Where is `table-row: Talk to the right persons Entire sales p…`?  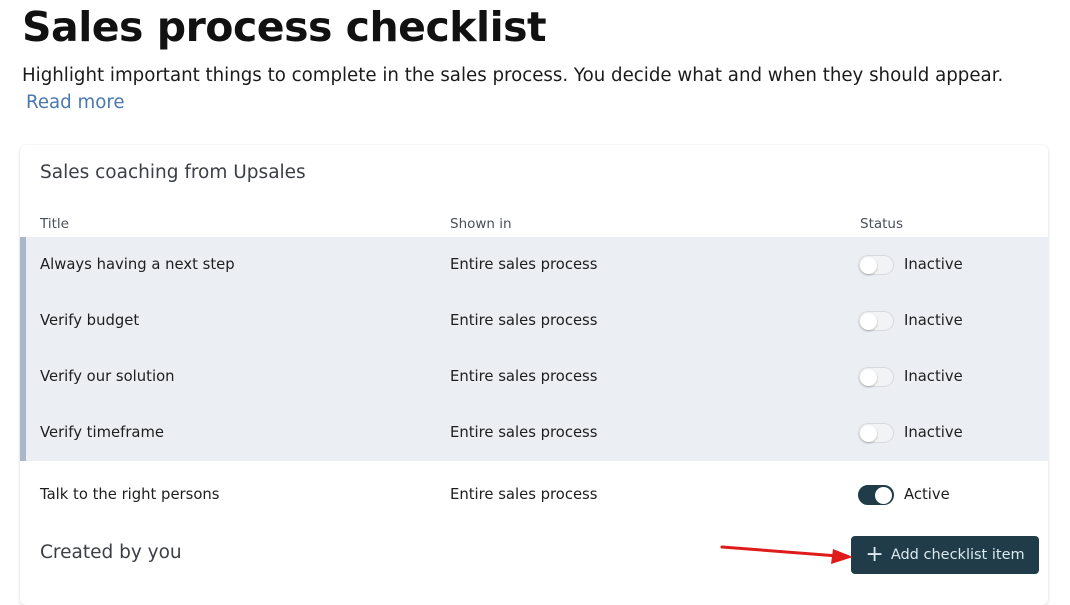 table-row: Talk to the right persons Entire sales p… is located at coordinates (534, 495).